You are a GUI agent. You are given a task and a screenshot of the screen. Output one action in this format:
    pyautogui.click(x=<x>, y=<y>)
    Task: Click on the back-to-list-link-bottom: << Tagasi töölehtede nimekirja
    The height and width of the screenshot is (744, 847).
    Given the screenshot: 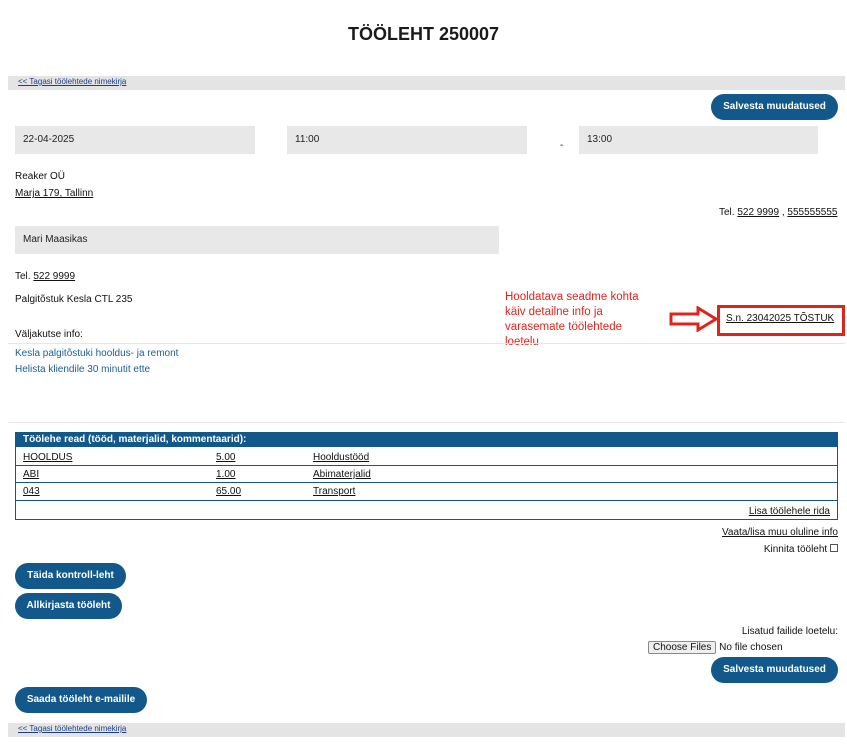 What is the action you would take?
    pyautogui.click(x=72, y=728)
    